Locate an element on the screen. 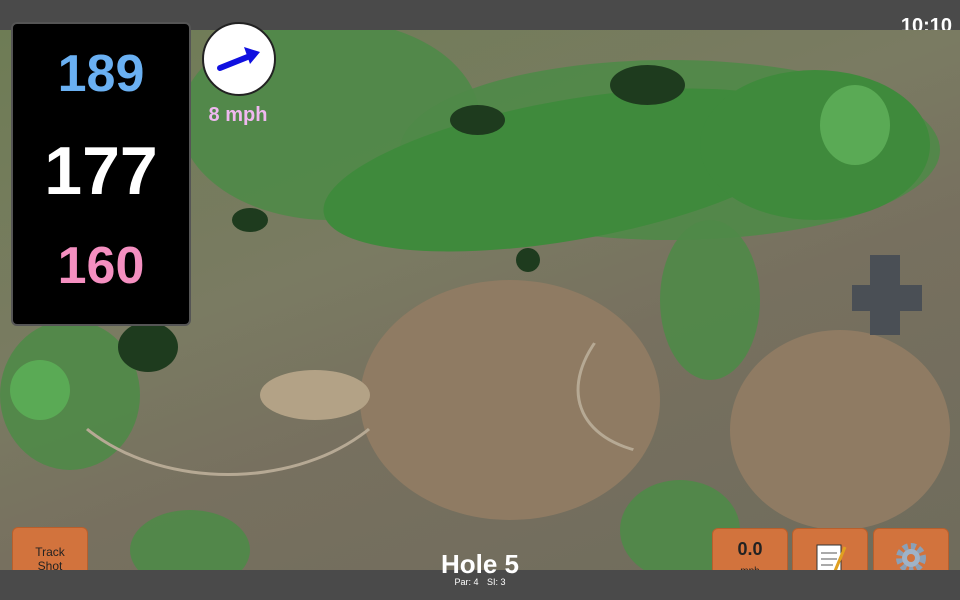 This screenshot has width=960, height=600. distance-back: 189 is located at coordinates (101, 74).